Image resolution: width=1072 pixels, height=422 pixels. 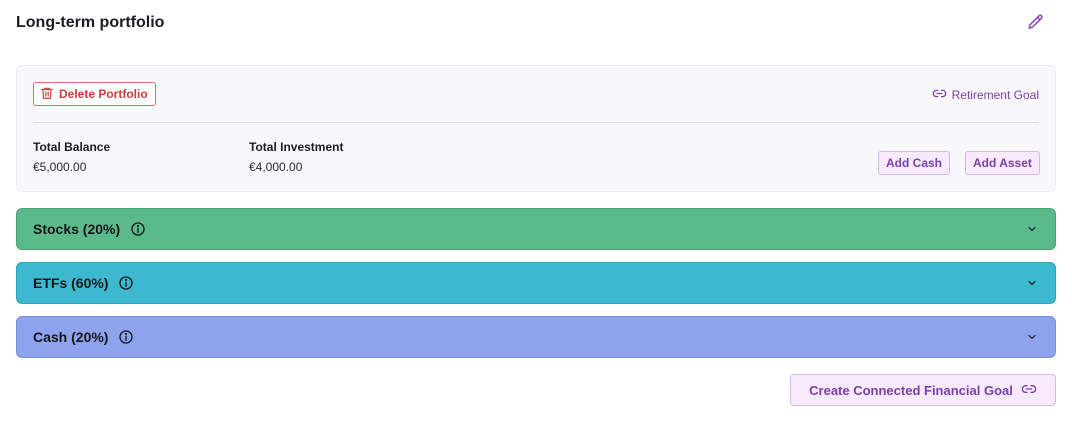 I want to click on delete-portfolio-button: Delete Portfolio, so click(x=94, y=94).